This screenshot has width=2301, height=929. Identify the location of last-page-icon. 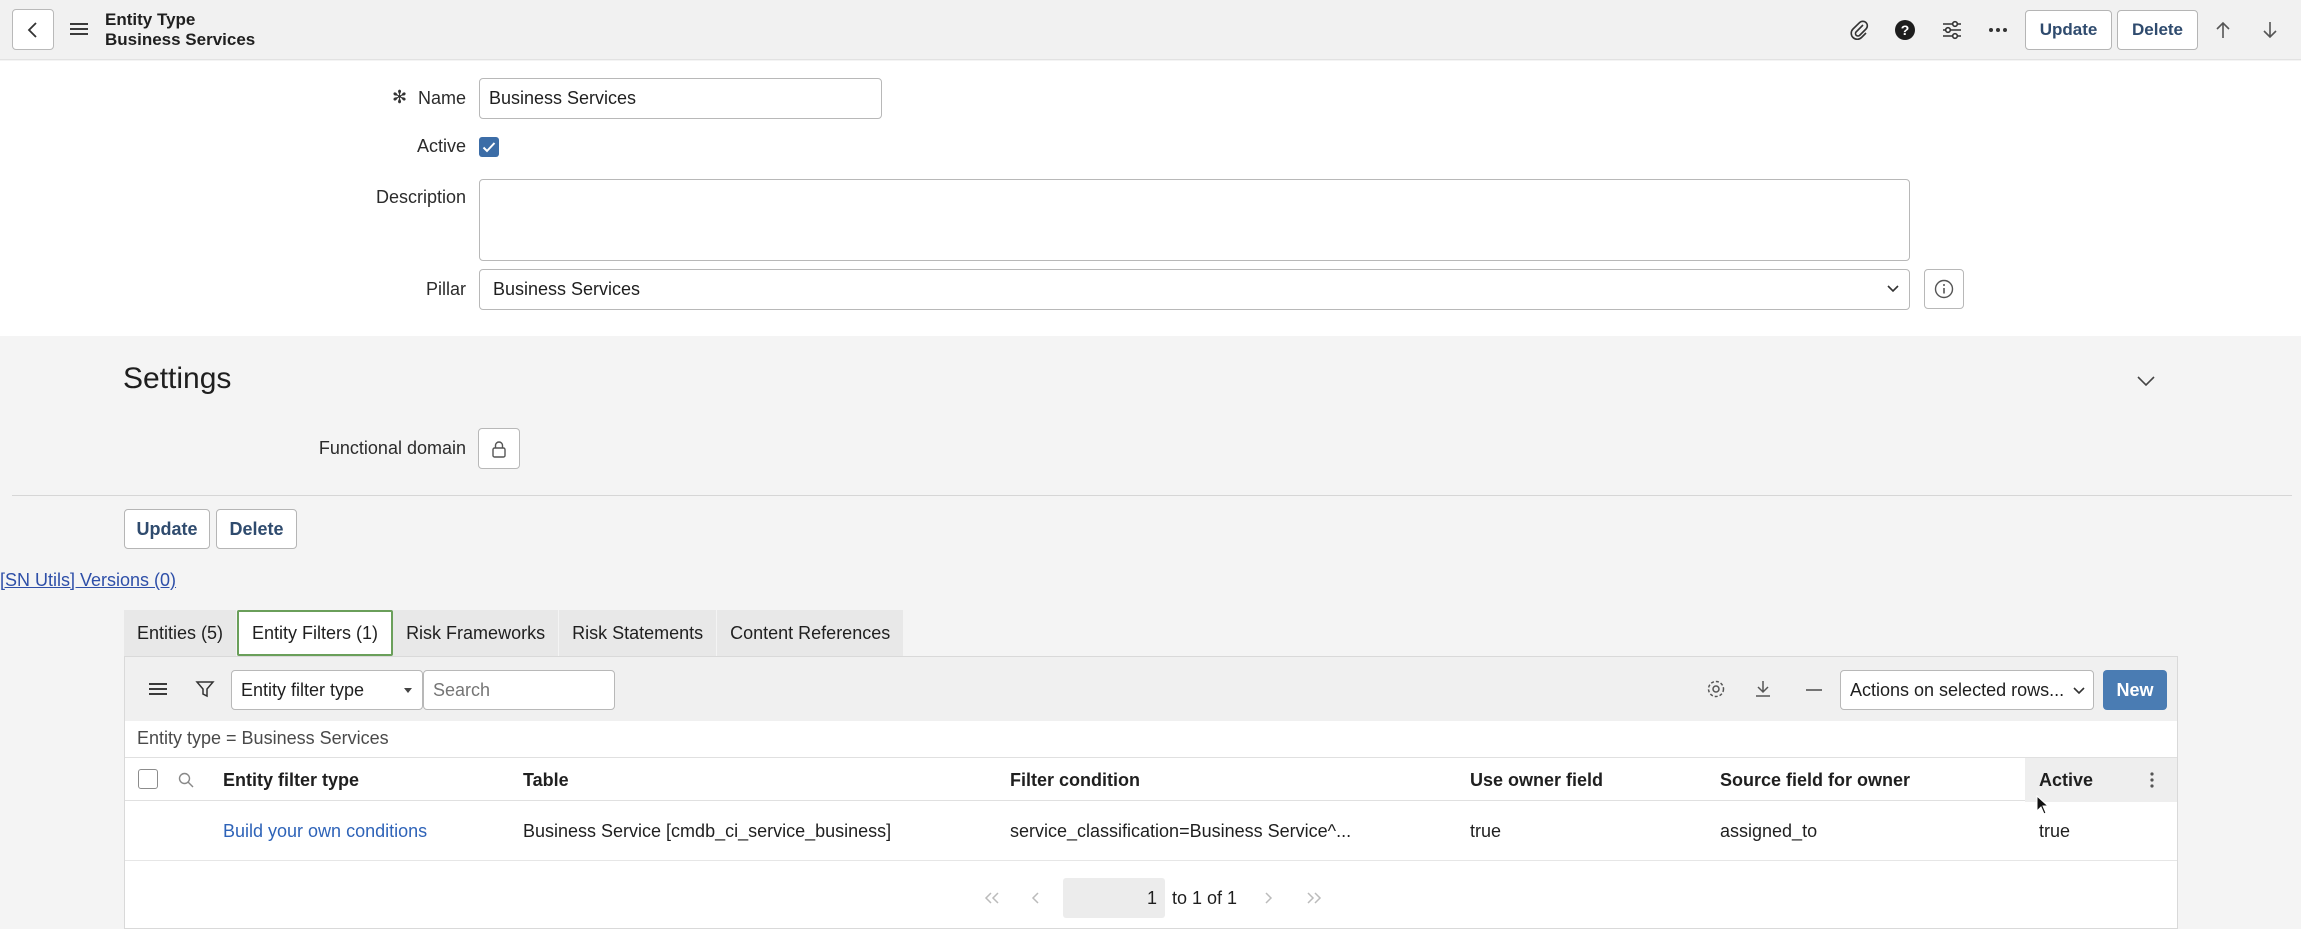
(1314, 898).